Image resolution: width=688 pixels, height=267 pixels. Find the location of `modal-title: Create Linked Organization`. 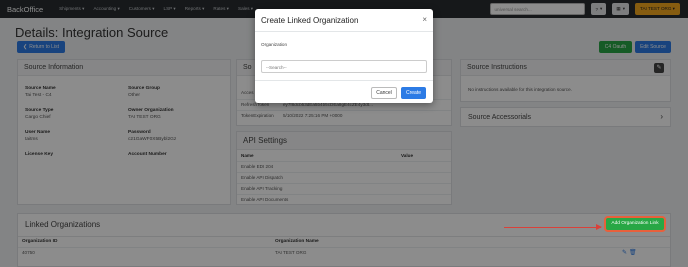

modal-title: Create Linked Organization is located at coordinates (344, 20).